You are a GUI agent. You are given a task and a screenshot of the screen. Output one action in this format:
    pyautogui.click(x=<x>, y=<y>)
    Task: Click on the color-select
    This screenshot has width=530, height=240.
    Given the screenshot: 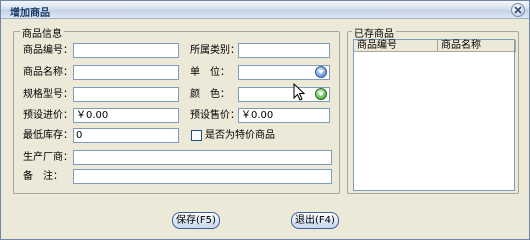 What is the action you would take?
    pyautogui.click(x=284, y=94)
    